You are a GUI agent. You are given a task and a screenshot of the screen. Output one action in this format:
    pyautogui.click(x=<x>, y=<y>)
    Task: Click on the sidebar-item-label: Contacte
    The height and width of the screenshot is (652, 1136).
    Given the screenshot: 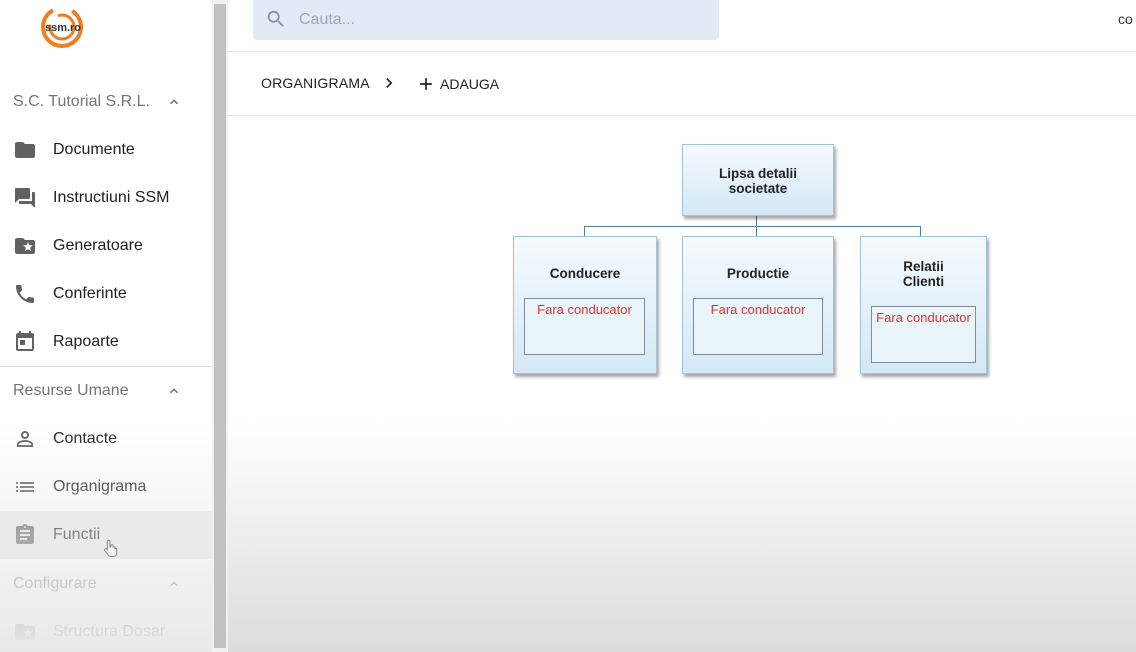 What is the action you would take?
    pyautogui.click(x=85, y=438)
    